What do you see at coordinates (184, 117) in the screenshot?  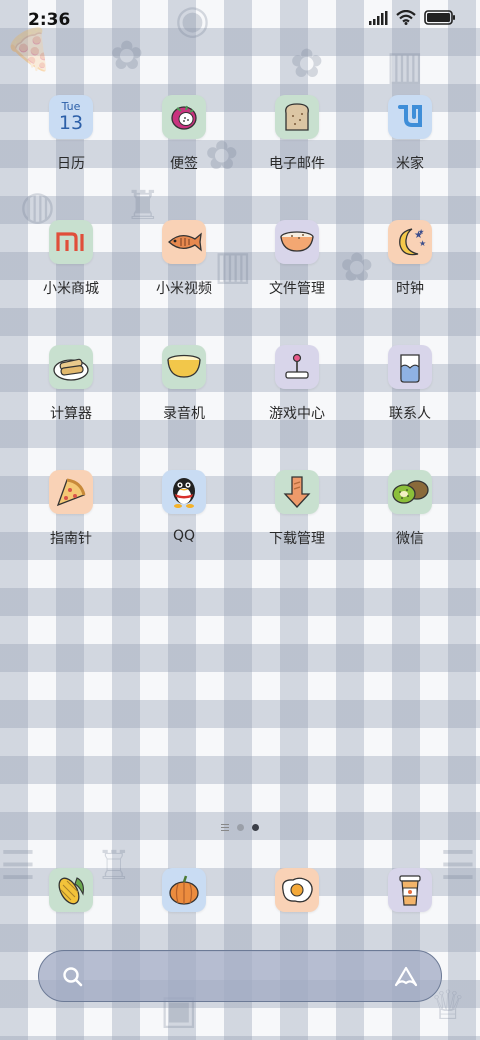 I see `dragonfruit-icon` at bounding box center [184, 117].